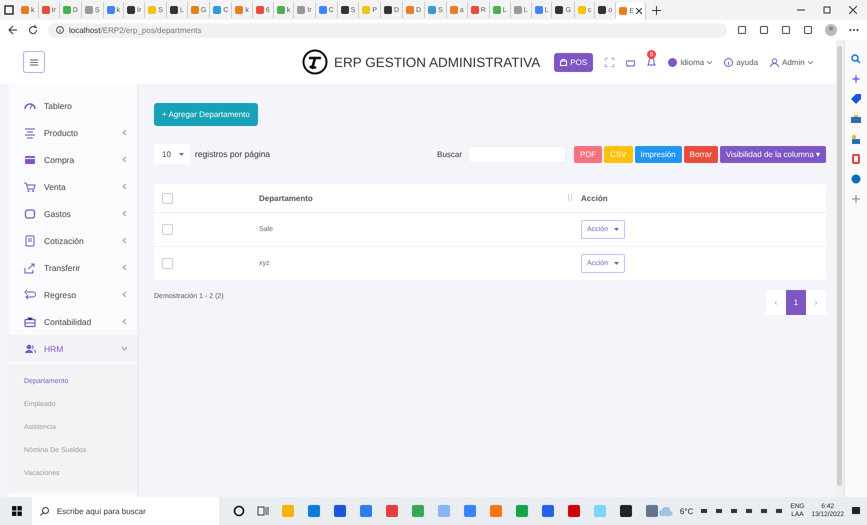 This screenshot has width=867, height=525. What do you see at coordinates (167, 198) in the screenshot?
I see `select-all-checkbox` at bounding box center [167, 198].